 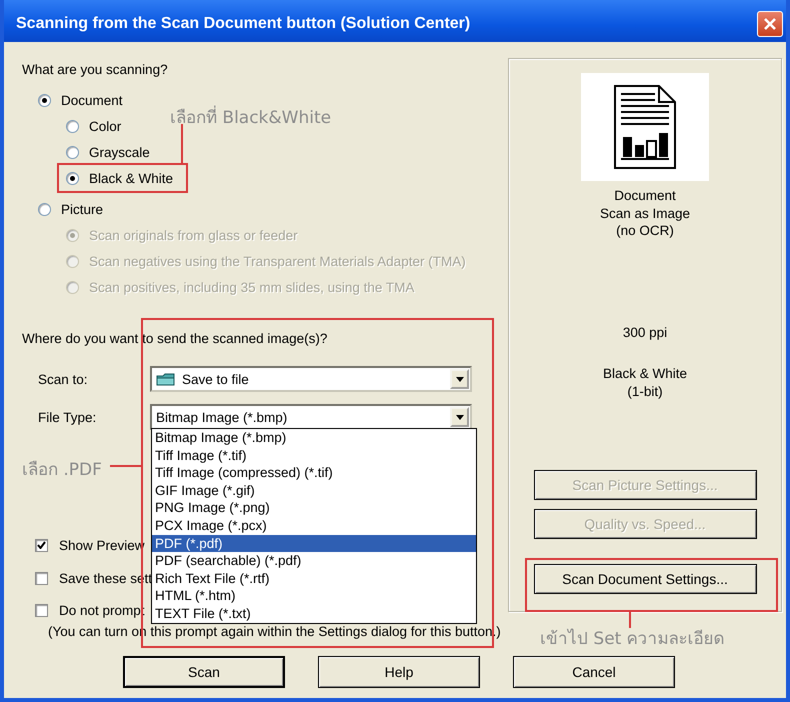 I want to click on dropdown-option: TEXT File (*.txt), so click(x=314, y=613).